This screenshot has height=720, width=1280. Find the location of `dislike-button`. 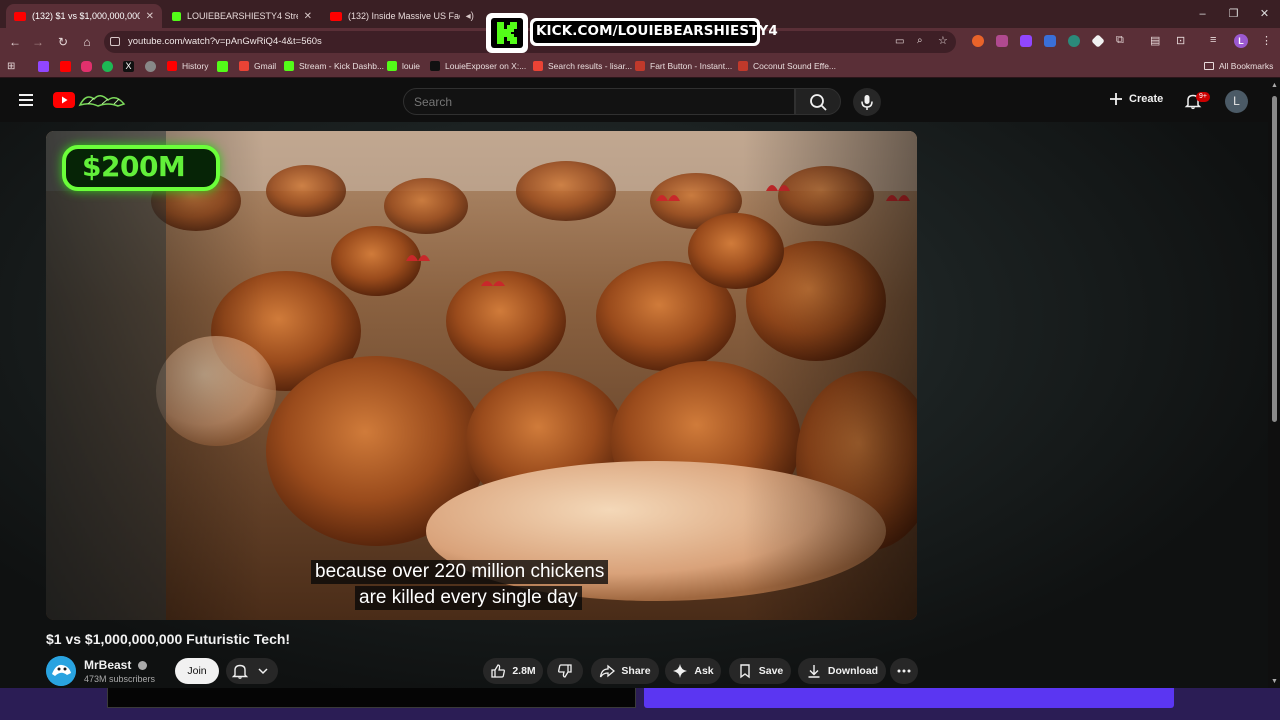

dislike-button is located at coordinates (565, 671).